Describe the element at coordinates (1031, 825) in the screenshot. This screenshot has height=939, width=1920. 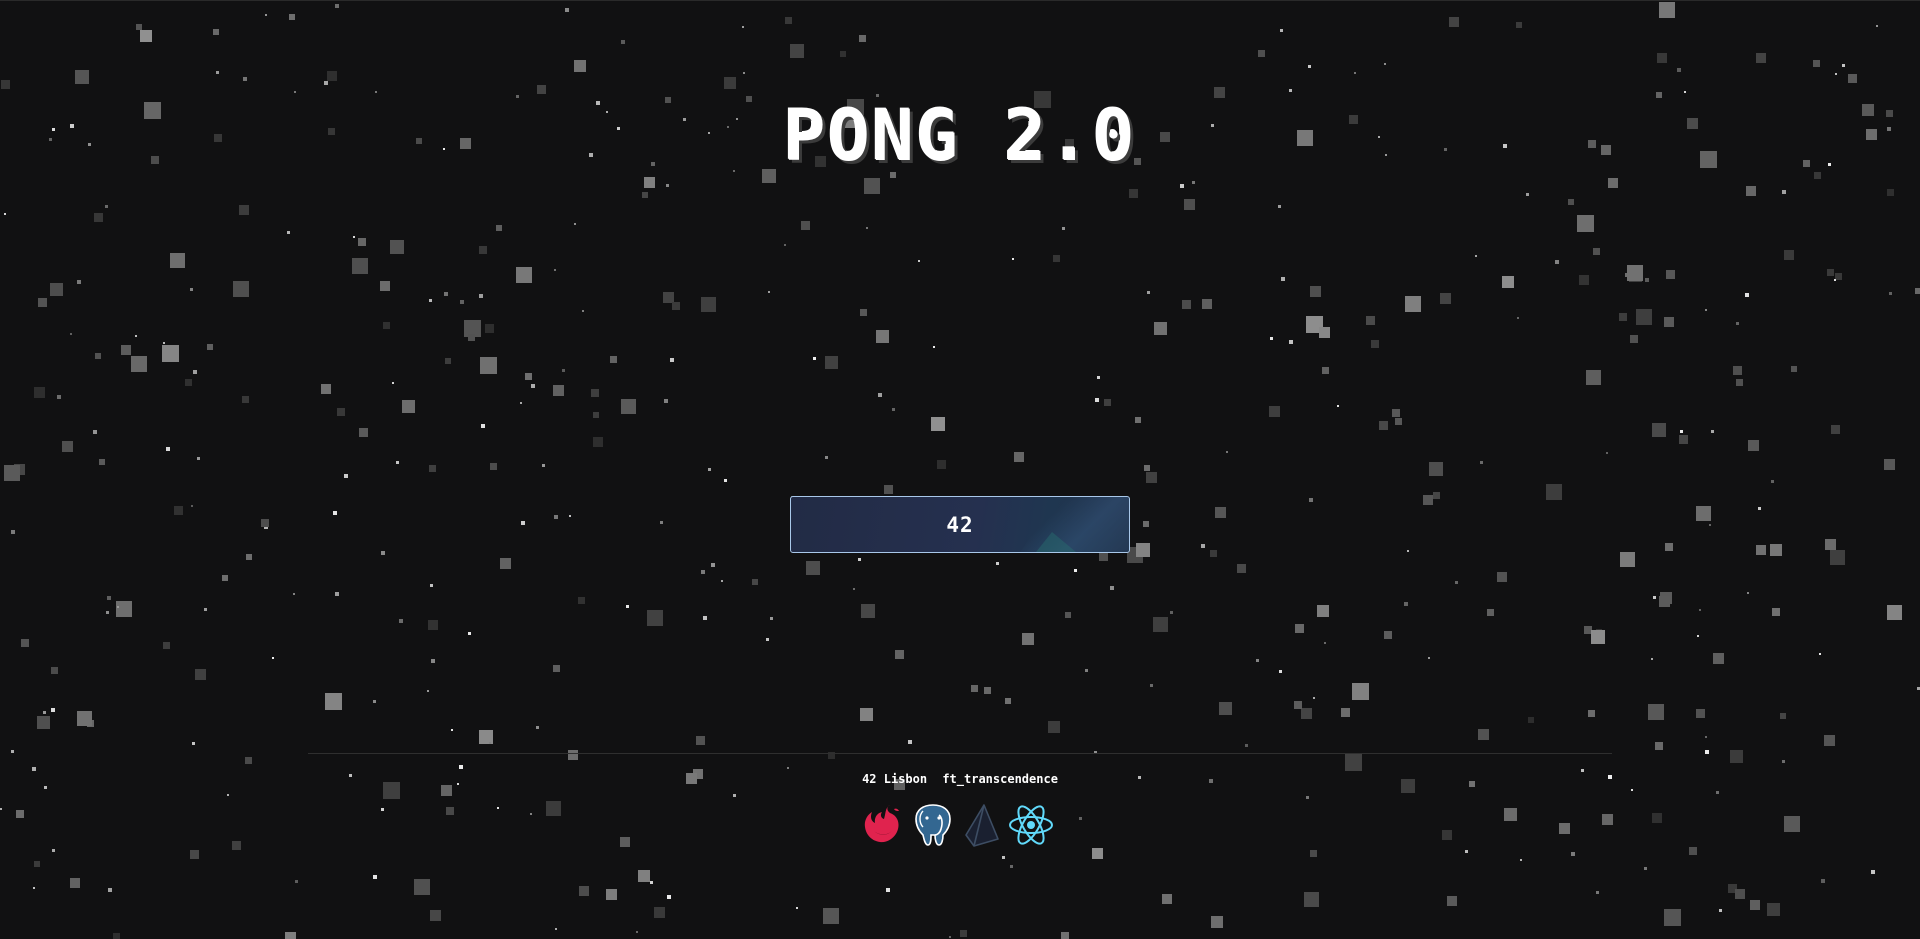
I see `react-icon` at that location.